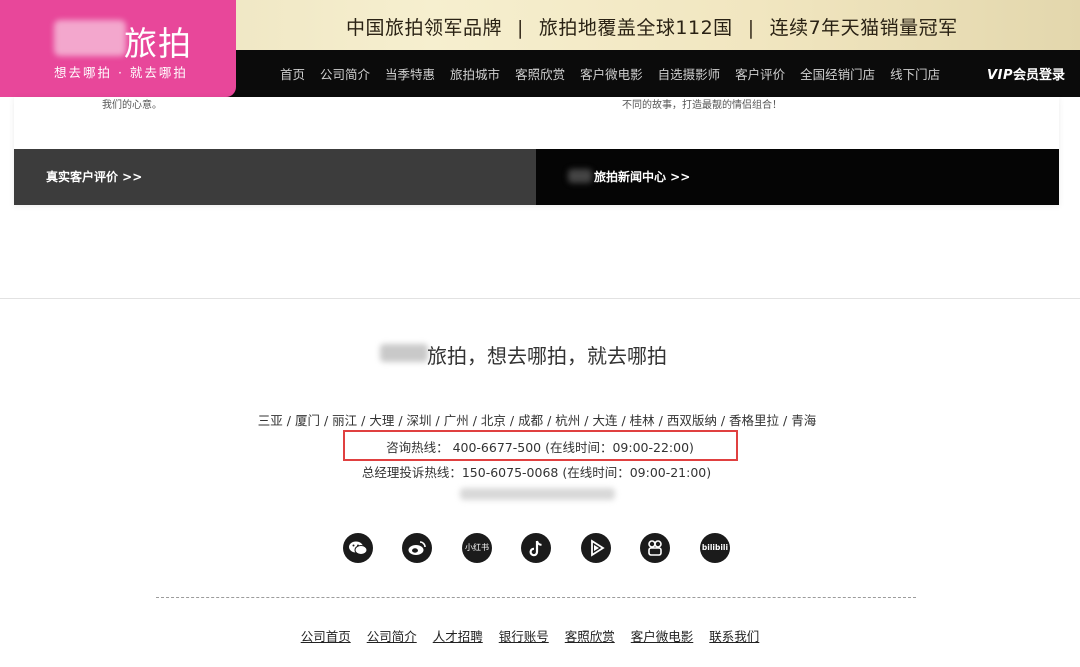 The image size is (1080, 667). I want to click on bilibili-icon: bilibili, so click(715, 548).